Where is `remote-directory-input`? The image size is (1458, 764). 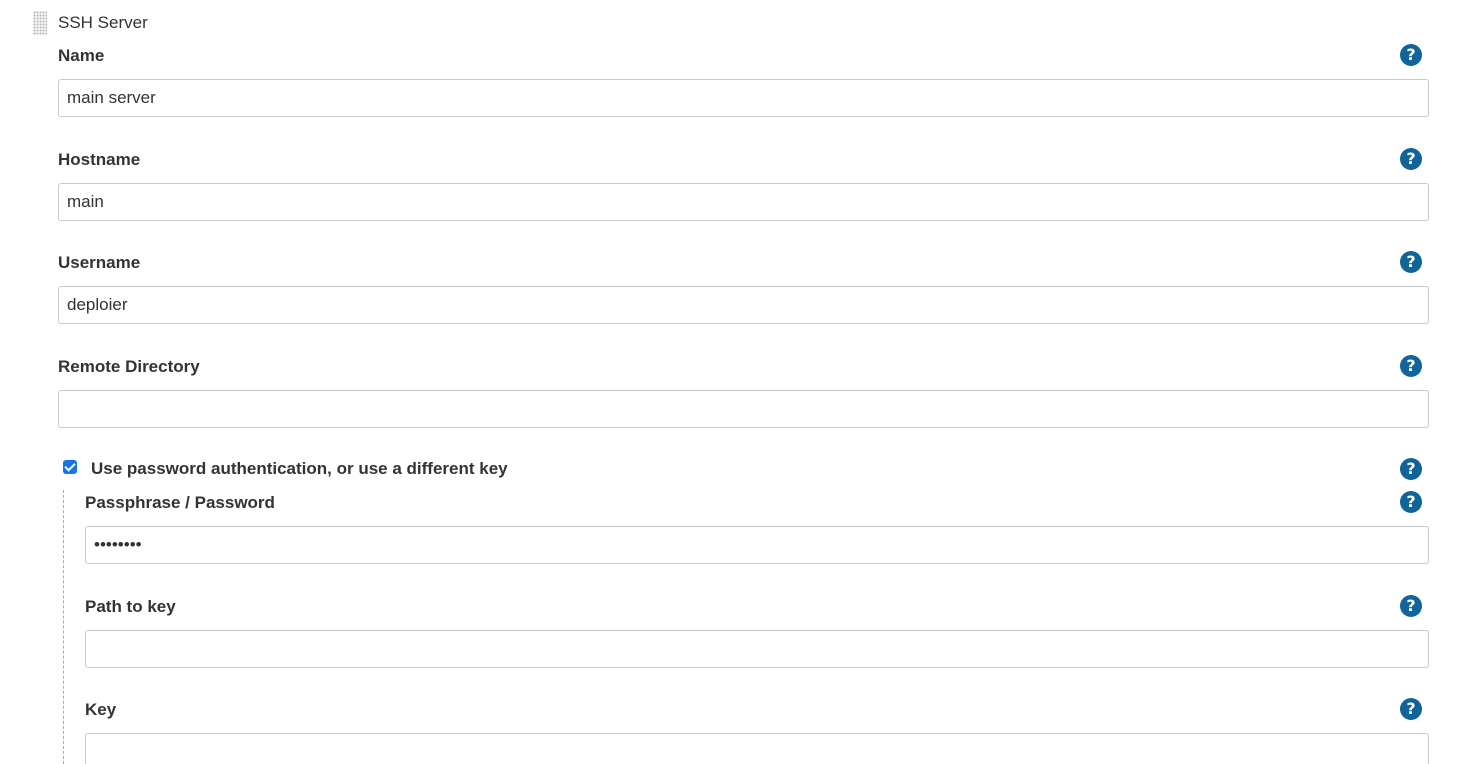 remote-directory-input is located at coordinates (743, 409).